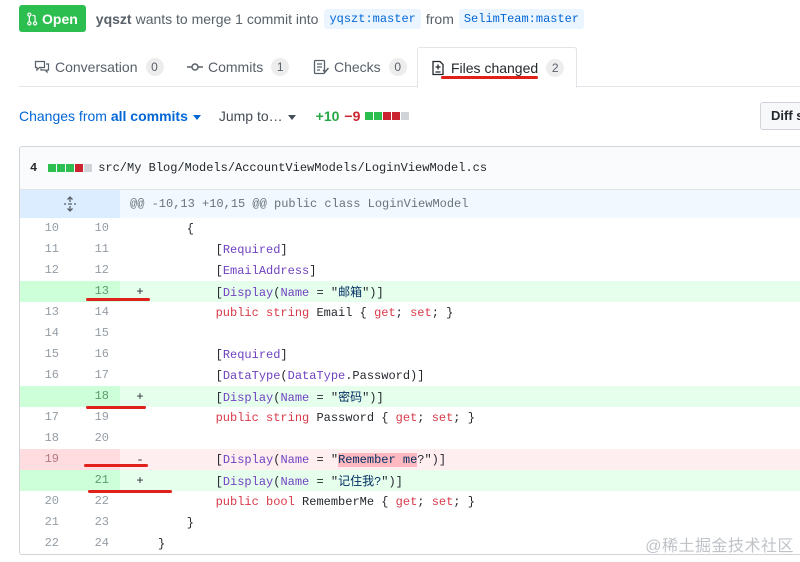 The width and height of the screenshot is (800, 562). What do you see at coordinates (70, 168) in the screenshot?
I see `file-diffstat-blocks` at bounding box center [70, 168].